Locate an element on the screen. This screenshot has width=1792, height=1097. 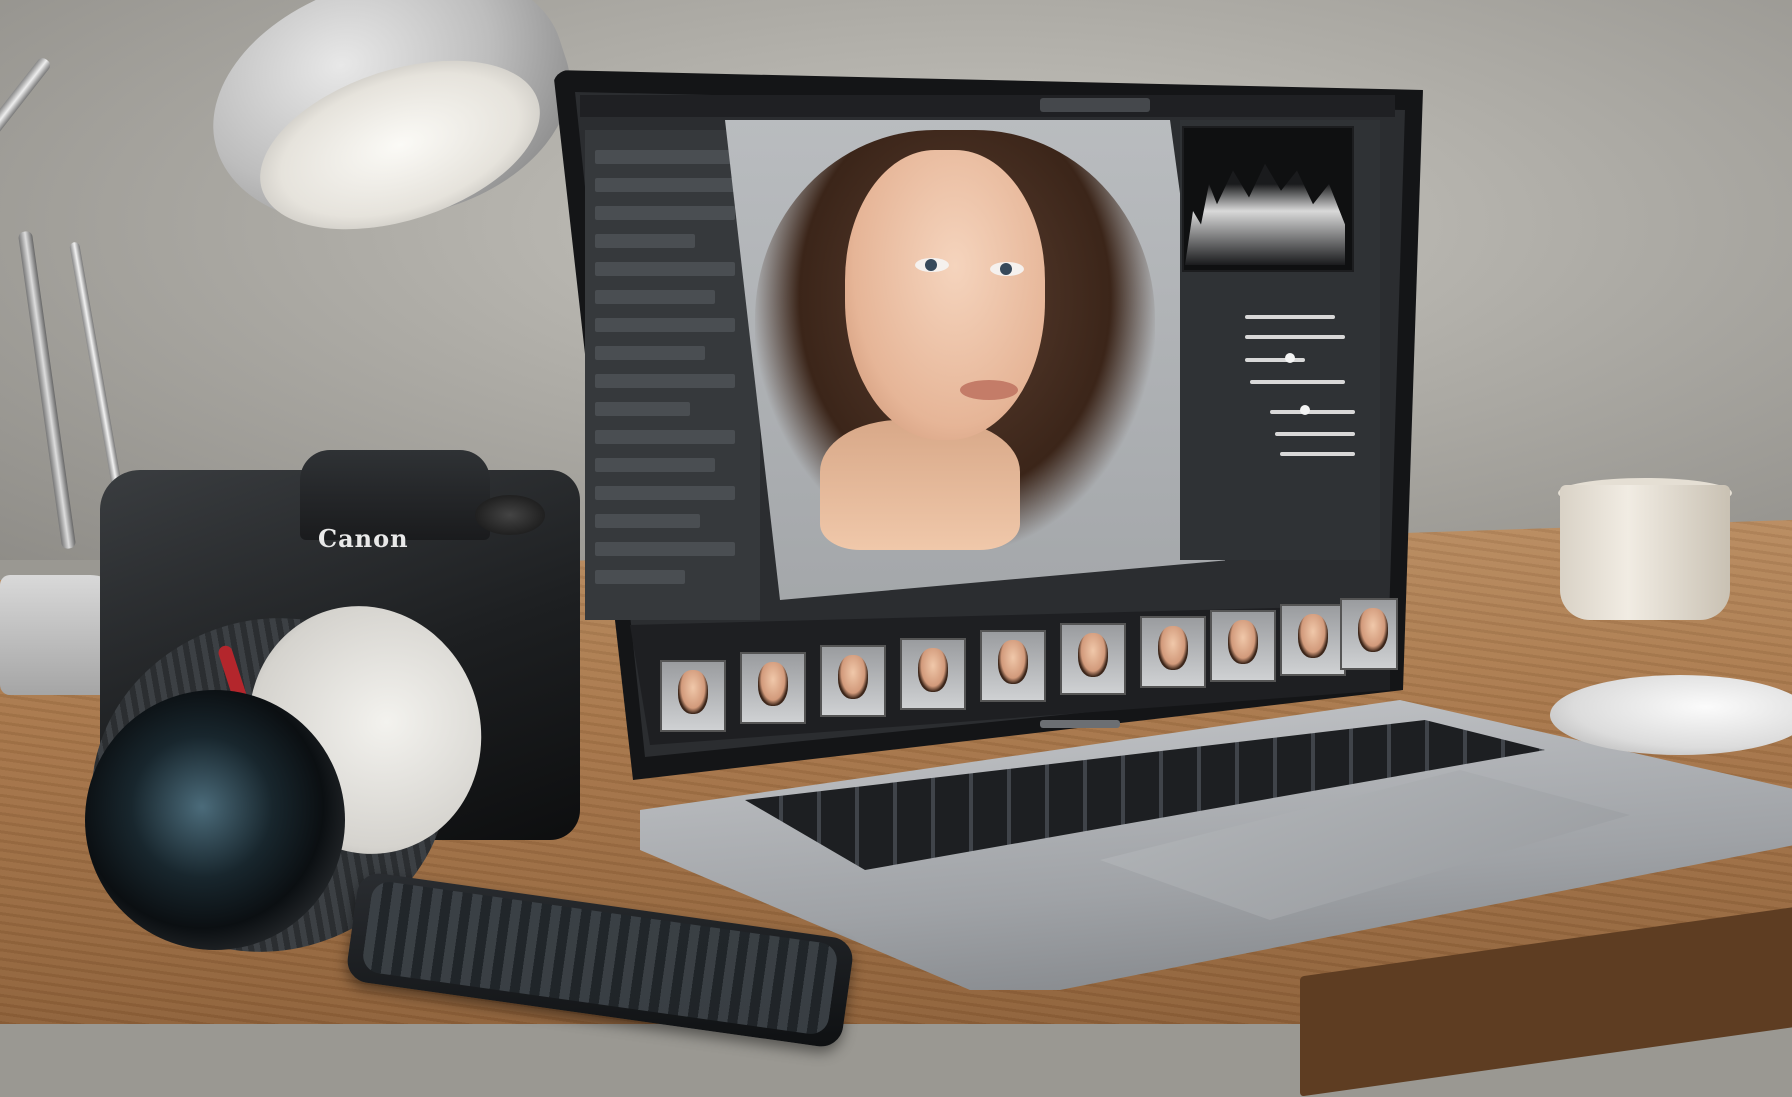
portrait-eye-right is located at coordinates (1007, 269).